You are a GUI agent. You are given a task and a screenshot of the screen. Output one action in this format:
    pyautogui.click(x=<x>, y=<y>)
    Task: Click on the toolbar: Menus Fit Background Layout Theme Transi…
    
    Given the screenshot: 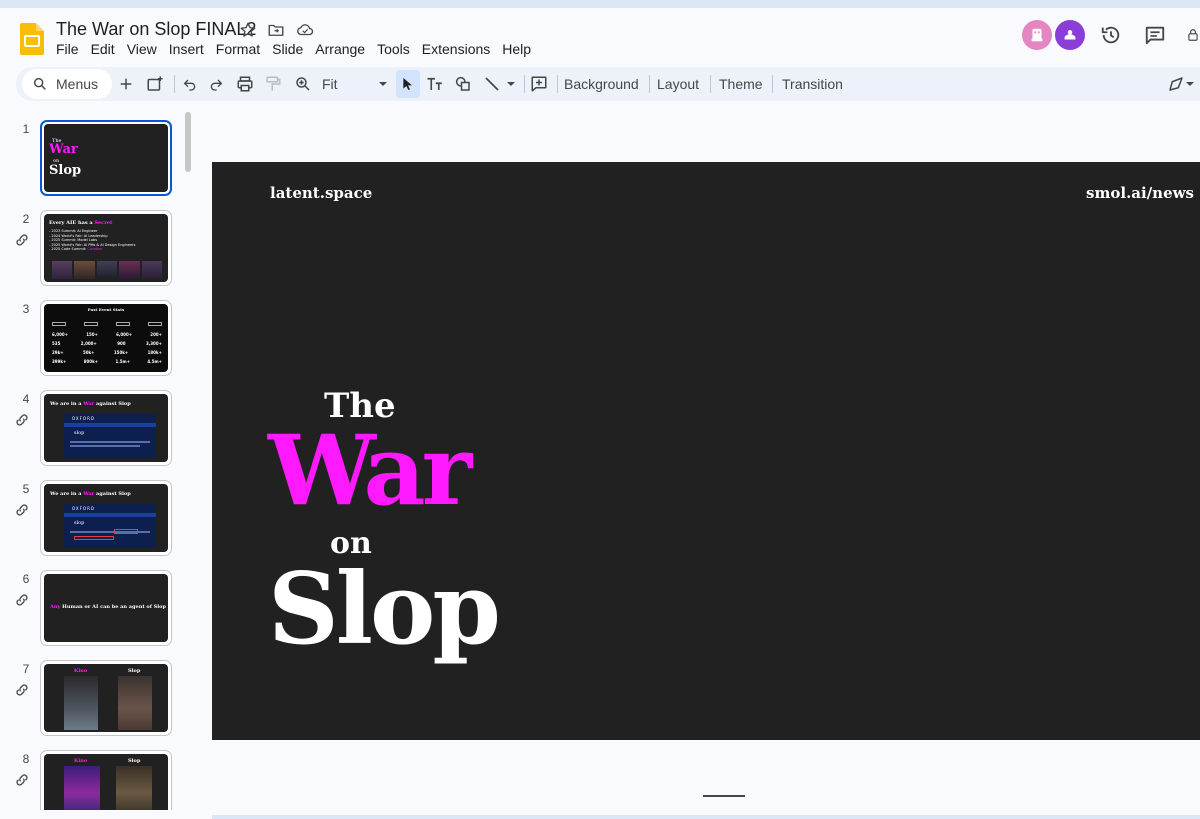 What is the action you would take?
    pyautogui.click(x=608, y=84)
    